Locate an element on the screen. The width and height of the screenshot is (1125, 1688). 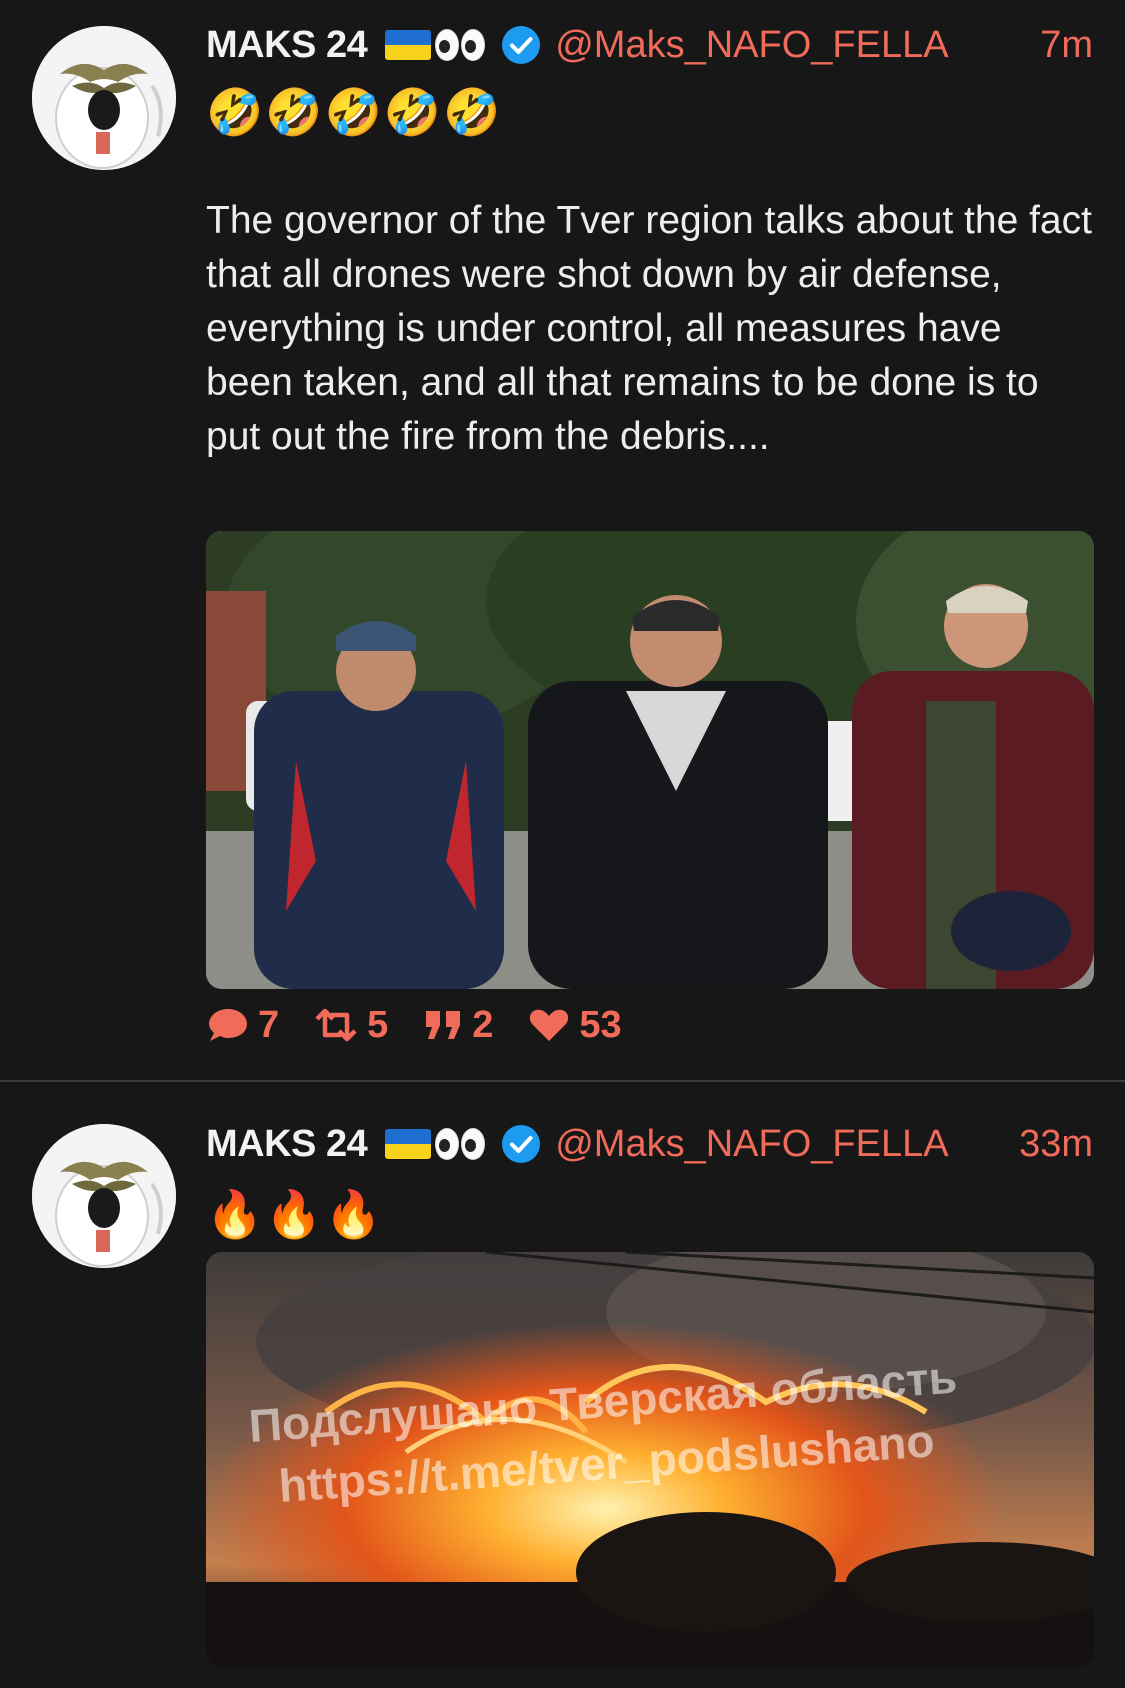
retweet-icon is located at coordinates (336, 1025).